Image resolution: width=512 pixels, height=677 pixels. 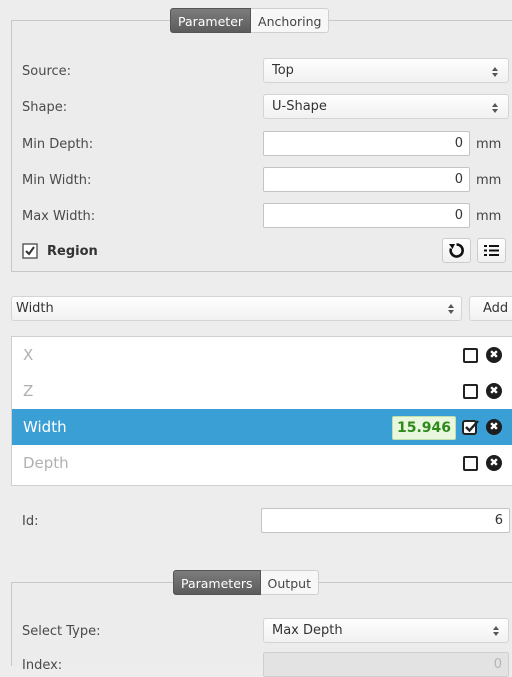 What do you see at coordinates (366, 215) in the screenshot?
I see `max-width-input: 0` at bounding box center [366, 215].